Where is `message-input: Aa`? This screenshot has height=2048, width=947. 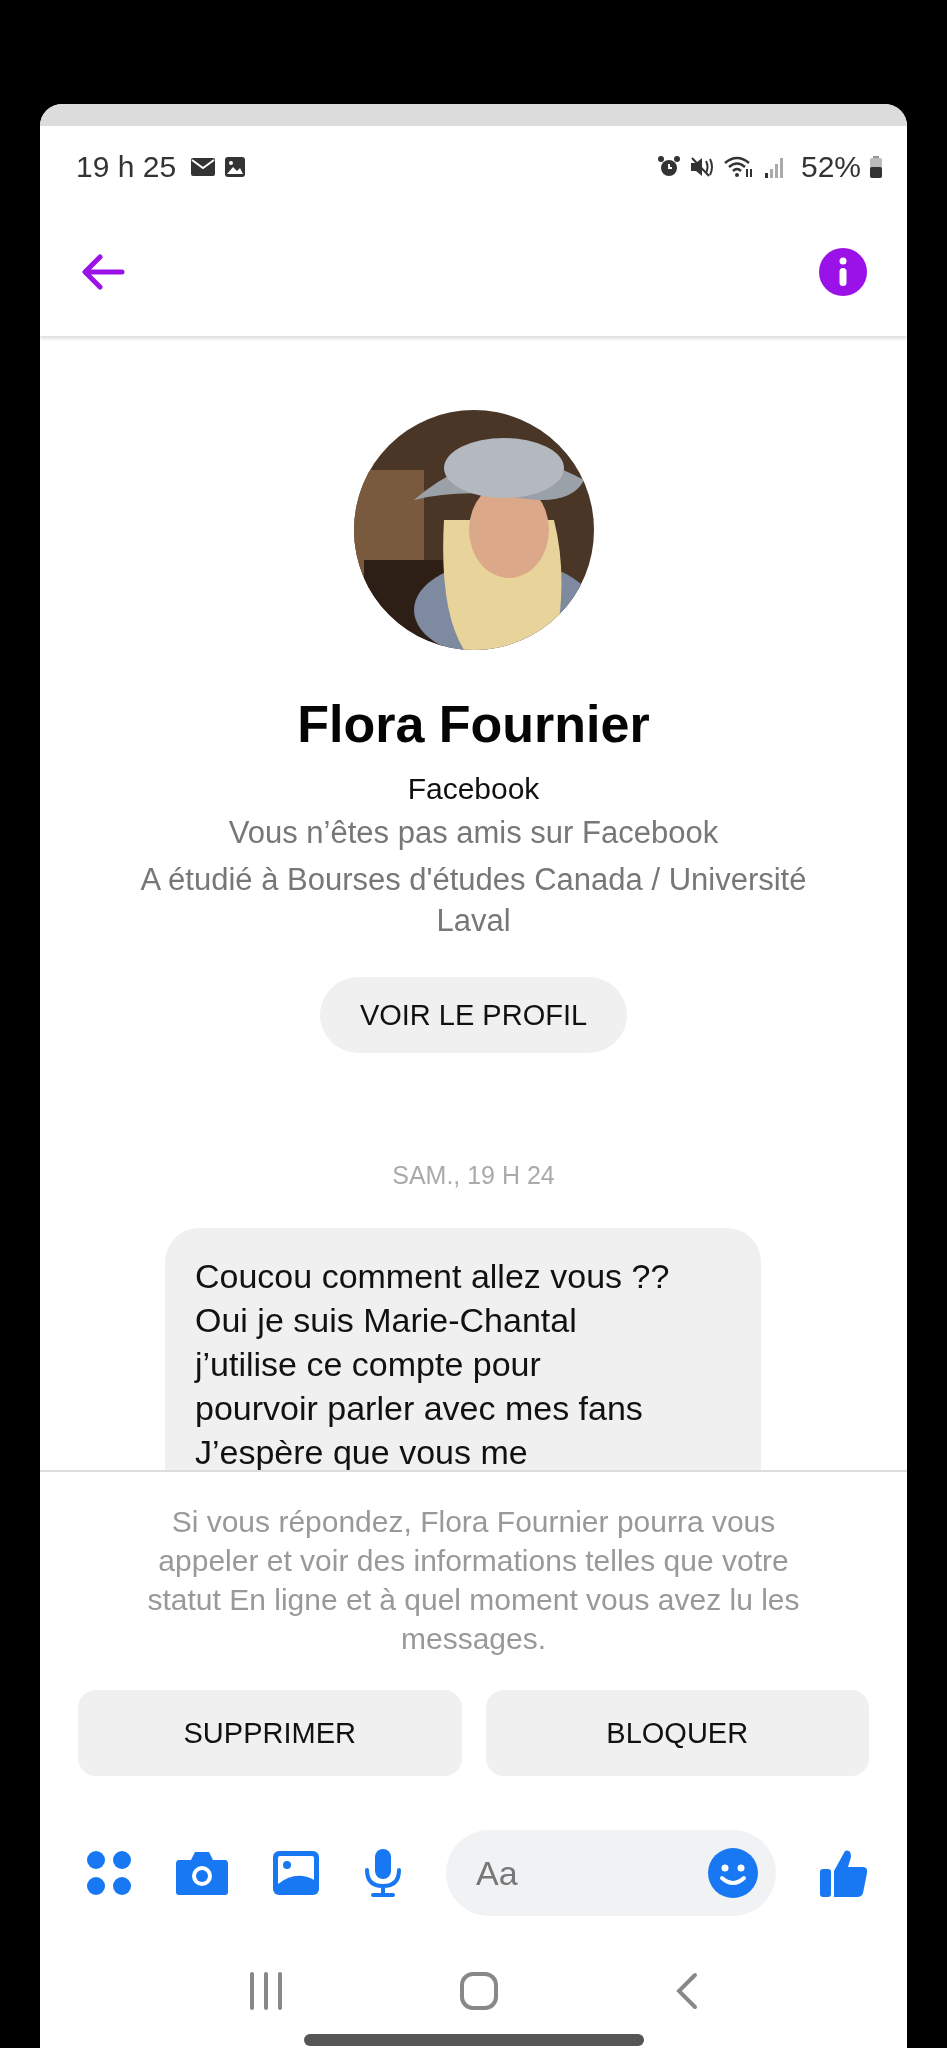
message-input: Aa is located at coordinates (591, 1873).